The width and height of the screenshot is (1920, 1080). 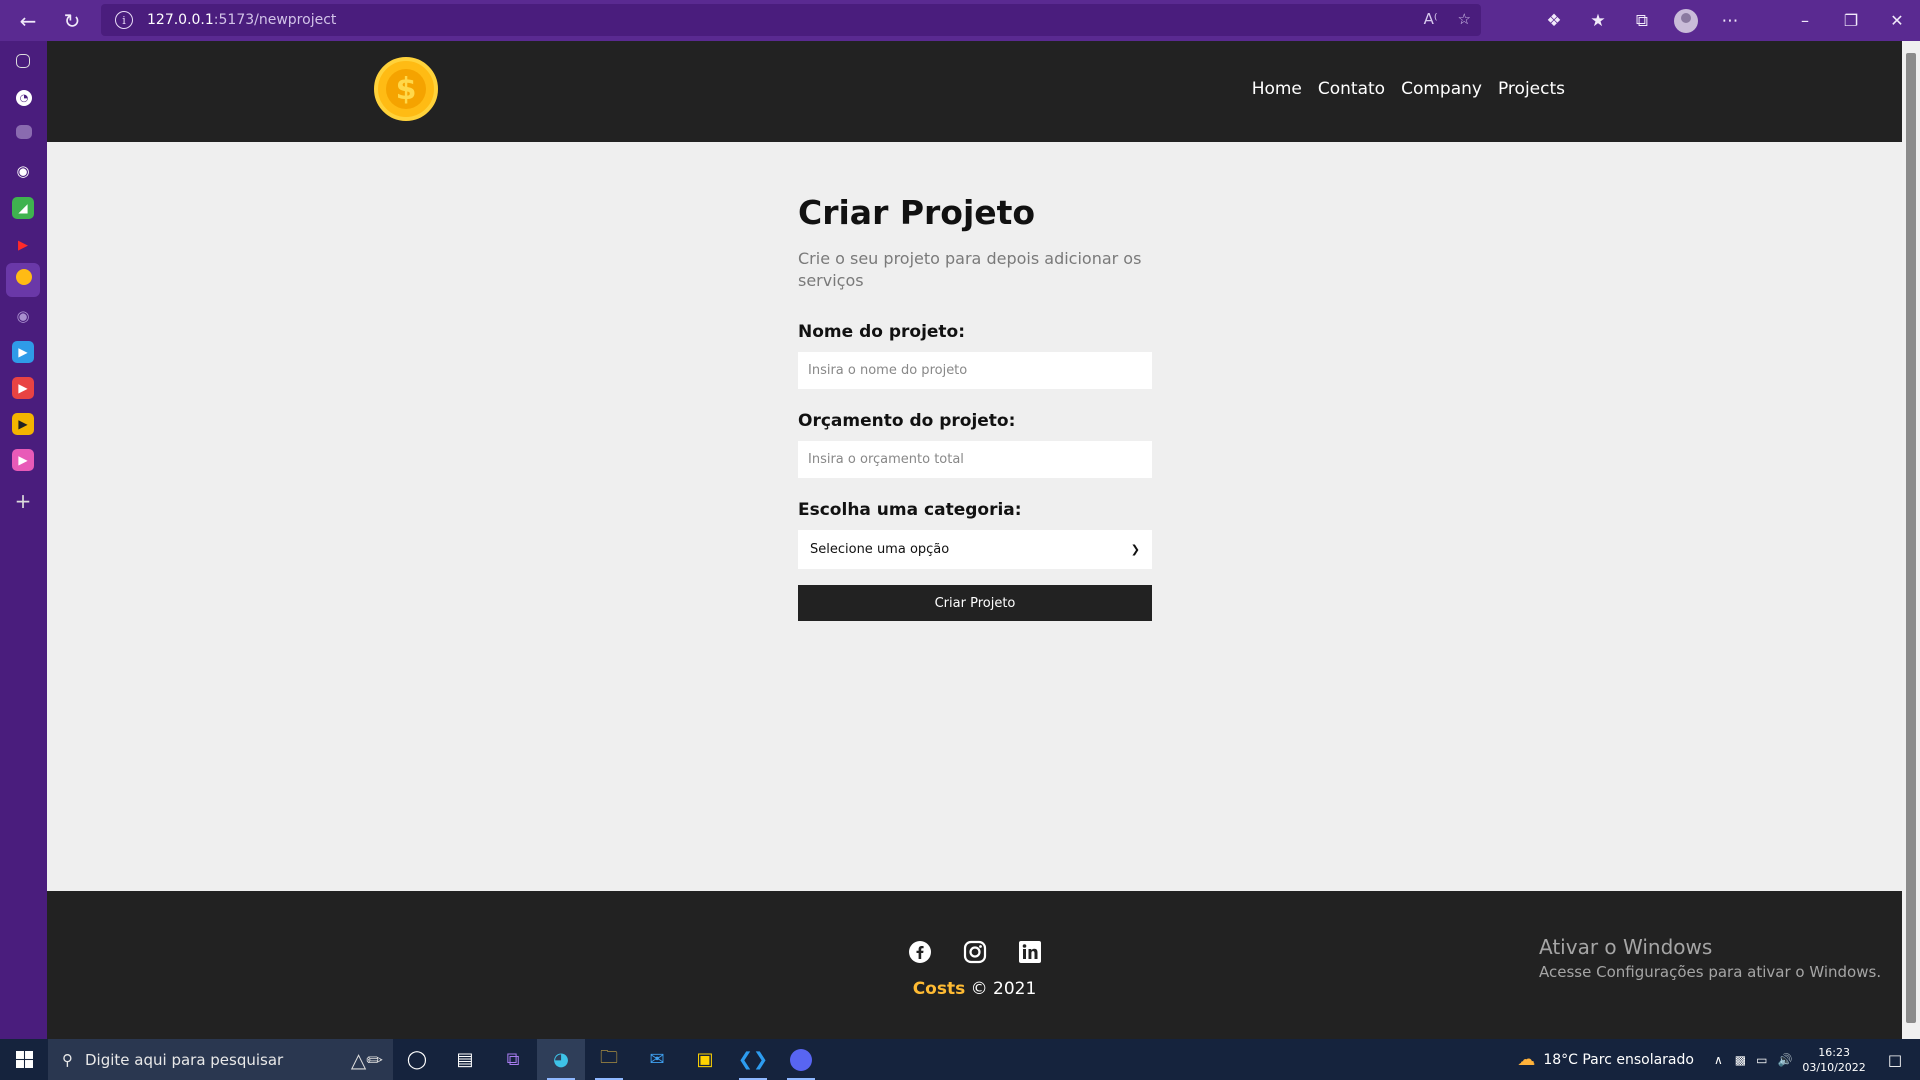 What do you see at coordinates (465, 1059) in the screenshot?
I see `task-view-icon: ▤` at bounding box center [465, 1059].